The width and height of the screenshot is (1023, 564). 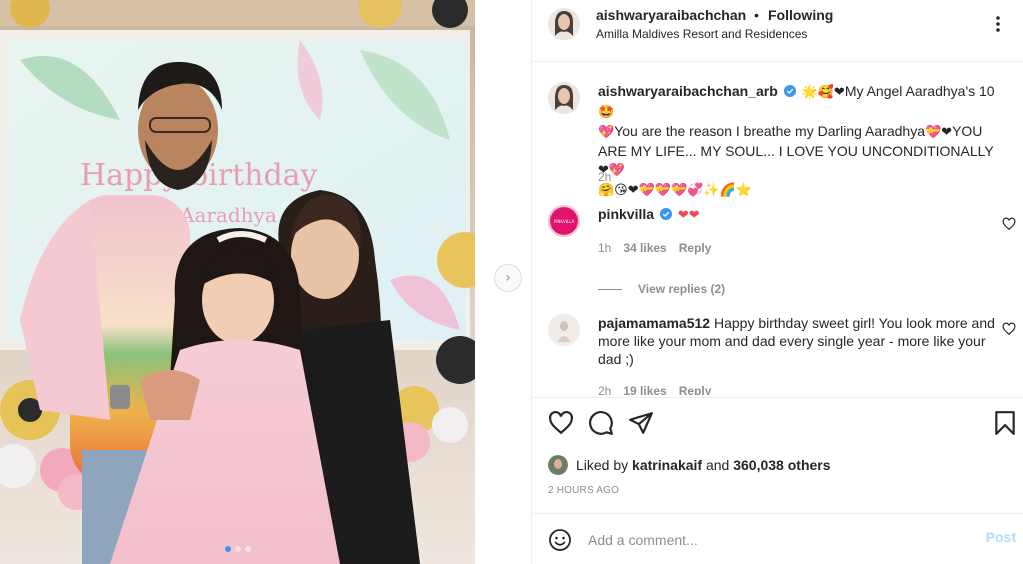 What do you see at coordinates (626, 214) in the screenshot?
I see `comment-username: pinkvilla` at bounding box center [626, 214].